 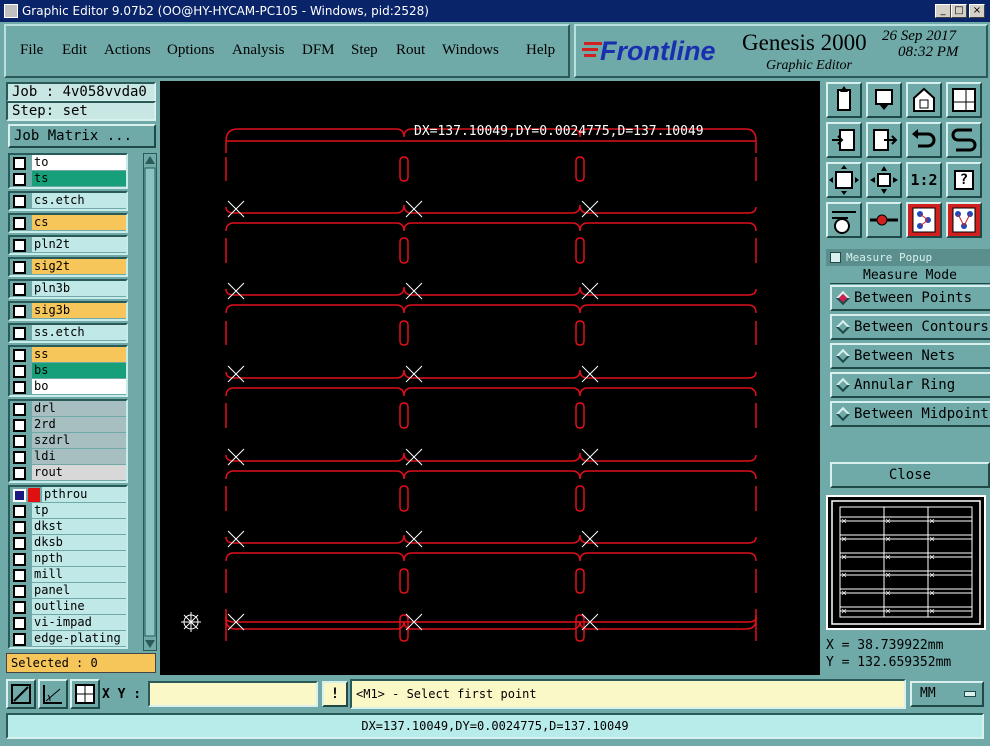 I want to click on exclaim-button: !, so click(x=335, y=694).